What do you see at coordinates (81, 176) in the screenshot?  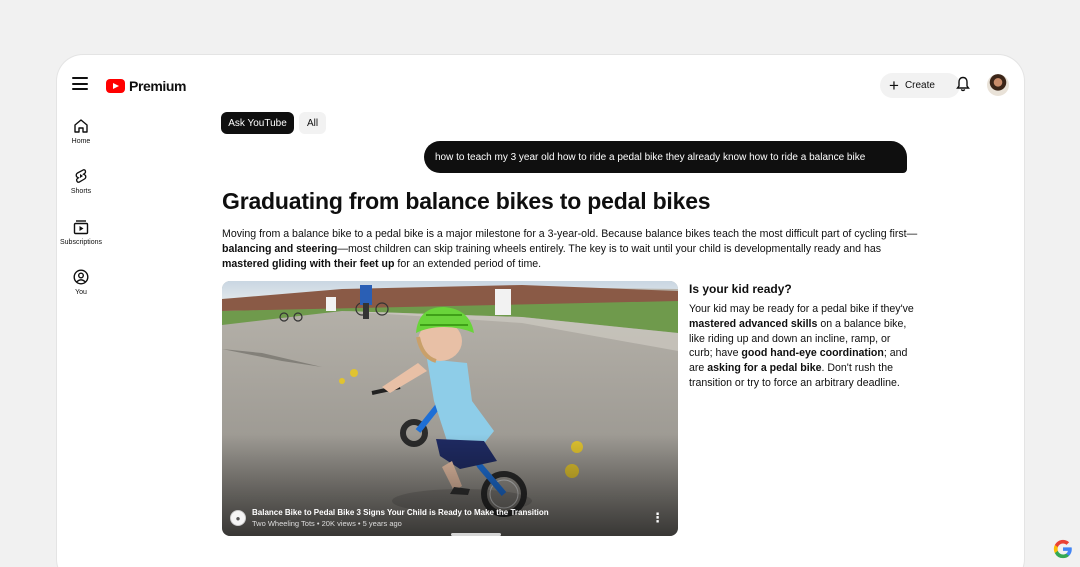 I see `shorts-icon` at bounding box center [81, 176].